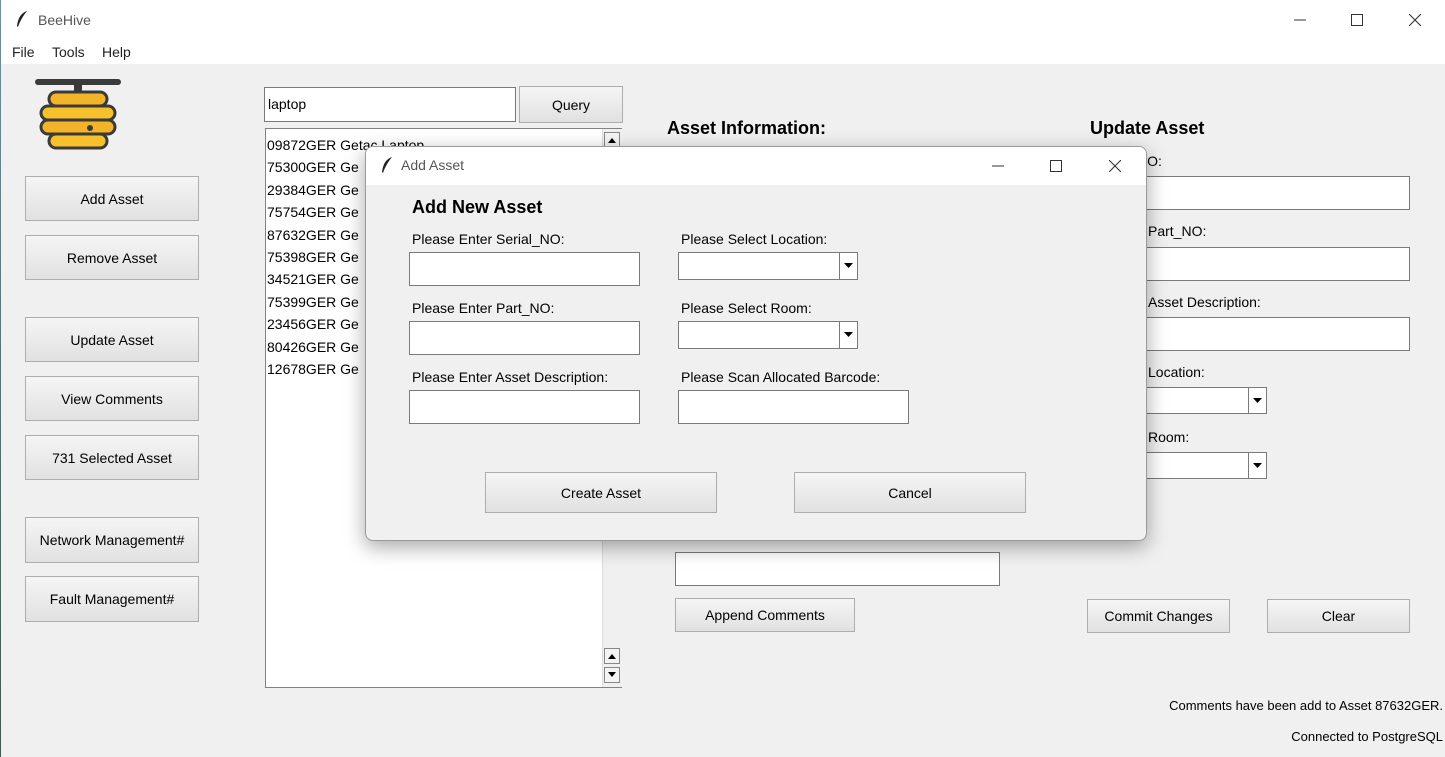  Describe the element at coordinates (768, 266) in the screenshot. I see `location-select` at that location.